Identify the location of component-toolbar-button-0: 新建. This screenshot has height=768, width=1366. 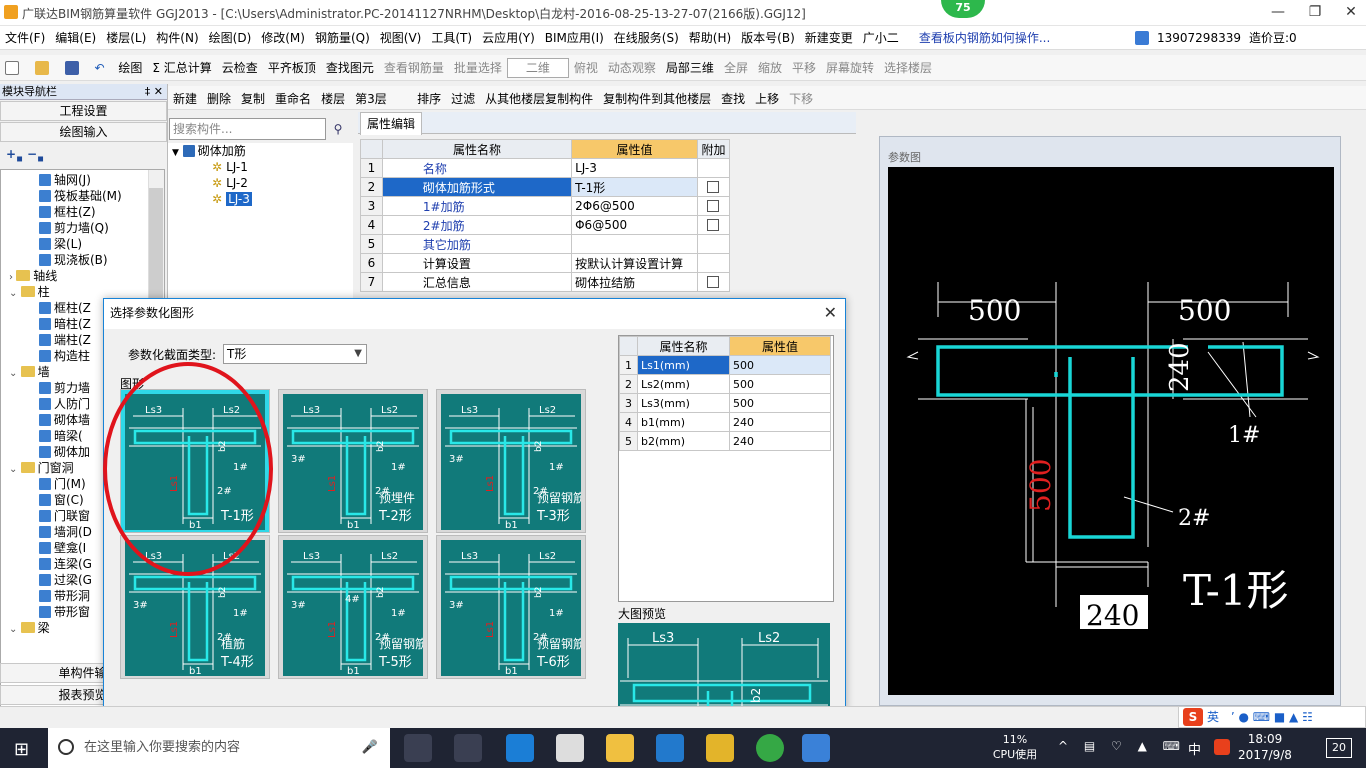
(185, 99).